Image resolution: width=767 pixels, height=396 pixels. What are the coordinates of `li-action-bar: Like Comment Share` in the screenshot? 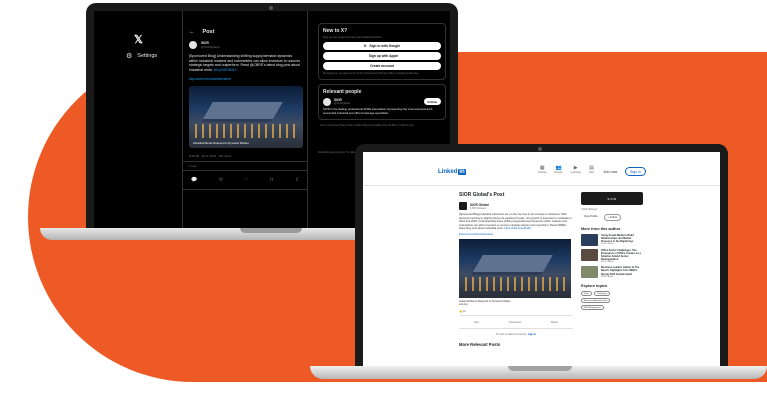 It's located at (516, 322).